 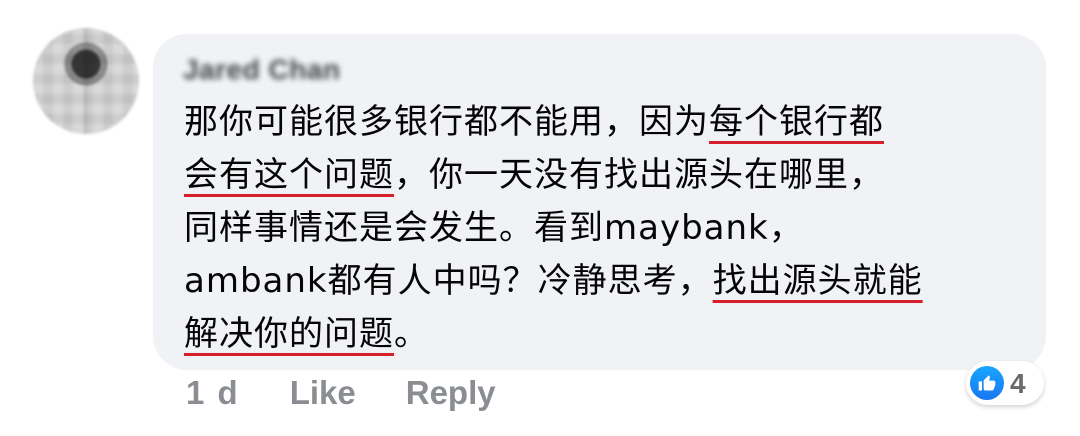 What do you see at coordinates (446, 122) in the screenshot?
I see `comment-text-segment: 那你可能很多银行都不能用，因为` at bounding box center [446, 122].